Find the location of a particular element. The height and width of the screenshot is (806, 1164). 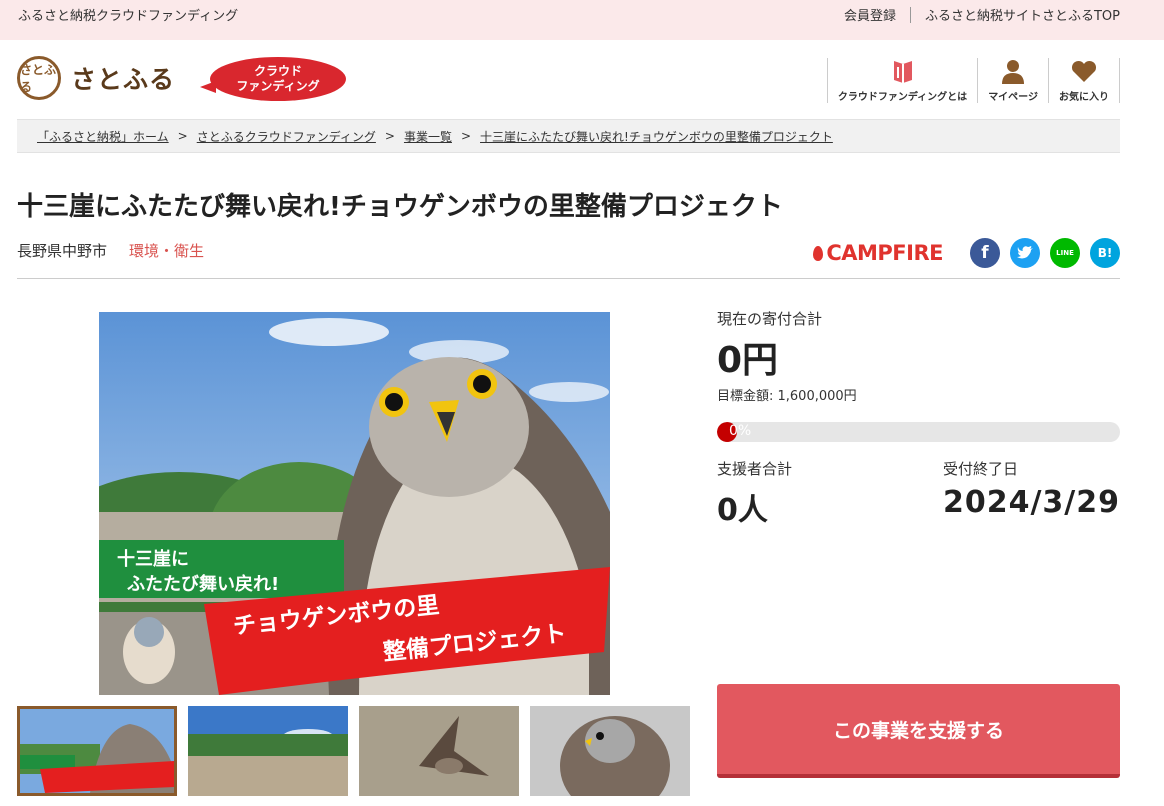

top-links: 会員登録 ふるさと納税サイトさとふるTOP is located at coordinates (982, 14).